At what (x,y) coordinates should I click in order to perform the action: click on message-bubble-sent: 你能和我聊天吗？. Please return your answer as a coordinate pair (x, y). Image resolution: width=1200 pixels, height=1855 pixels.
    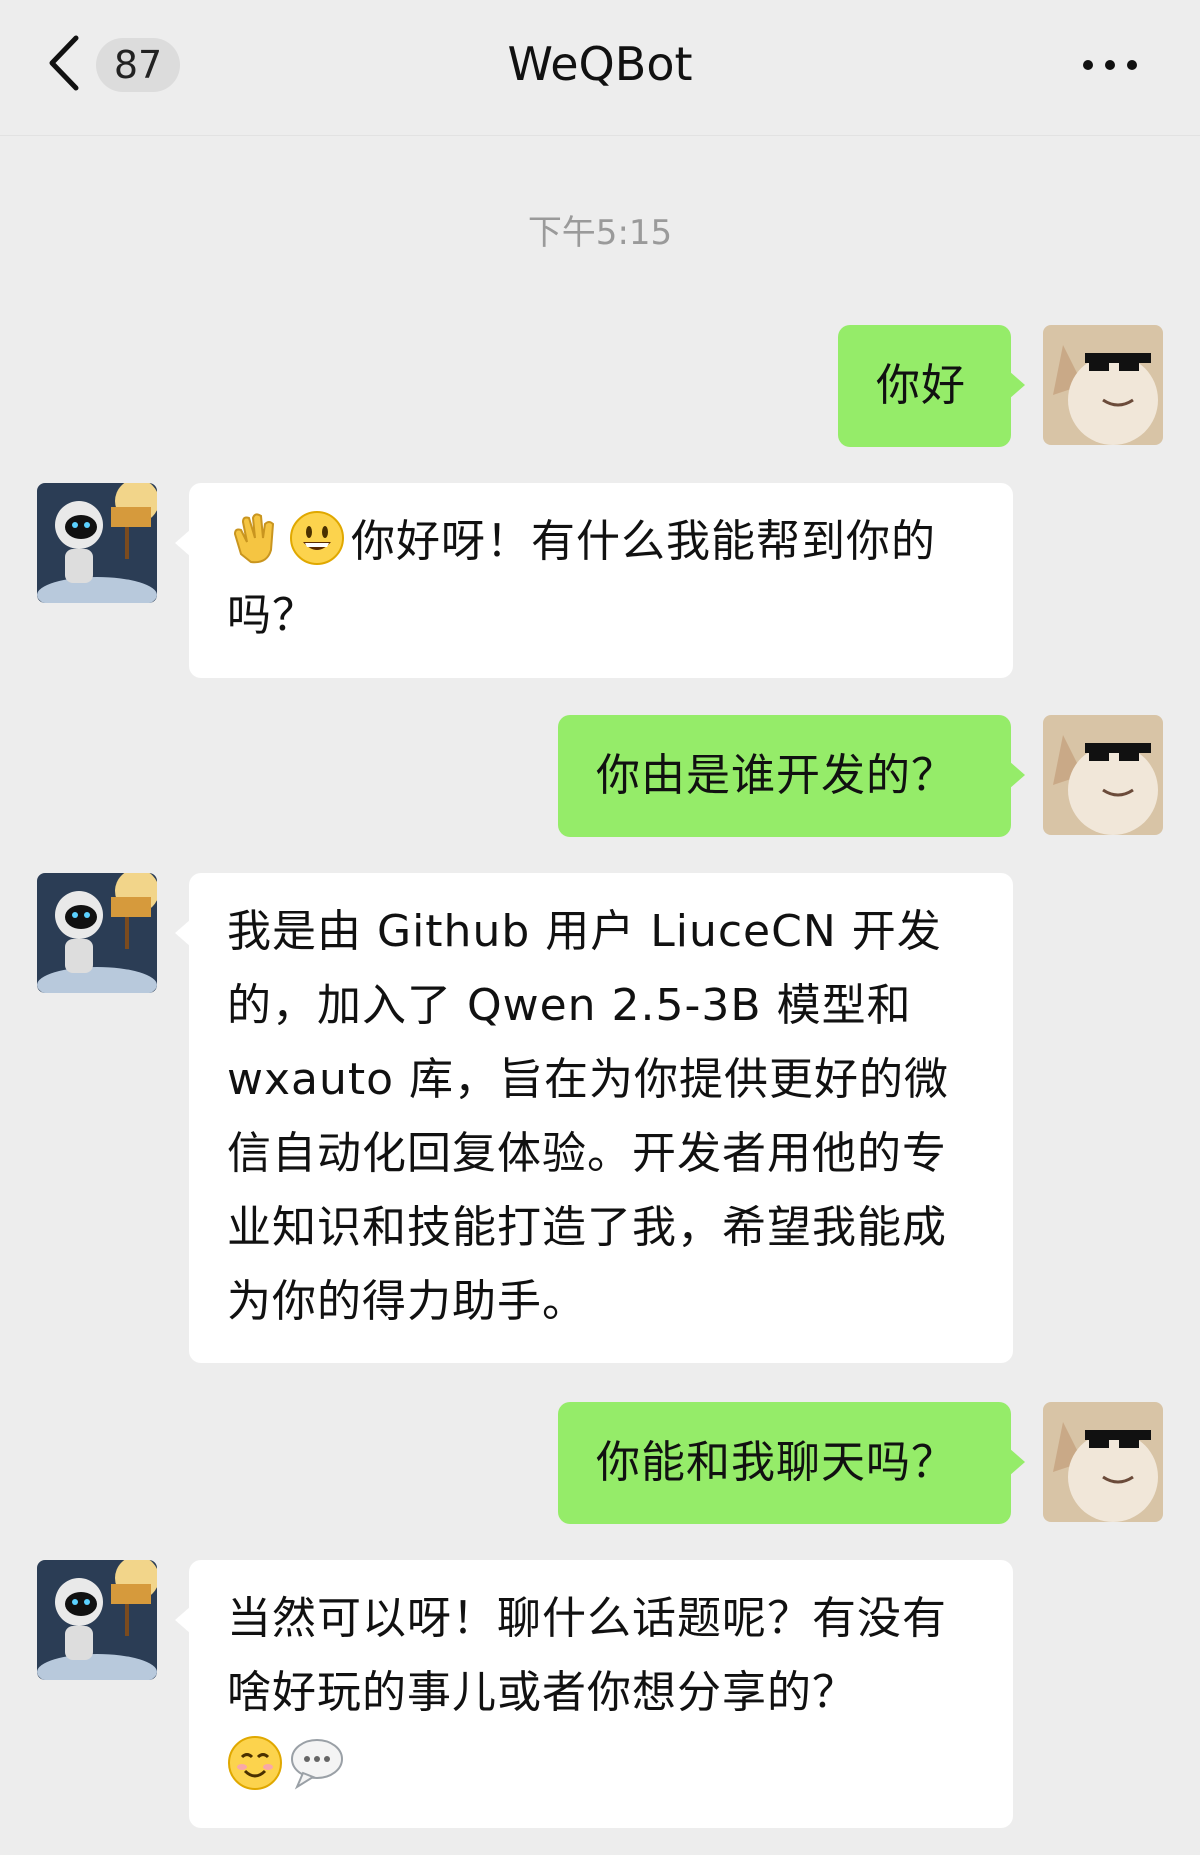
    Looking at the image, I should click on (791, 1463).